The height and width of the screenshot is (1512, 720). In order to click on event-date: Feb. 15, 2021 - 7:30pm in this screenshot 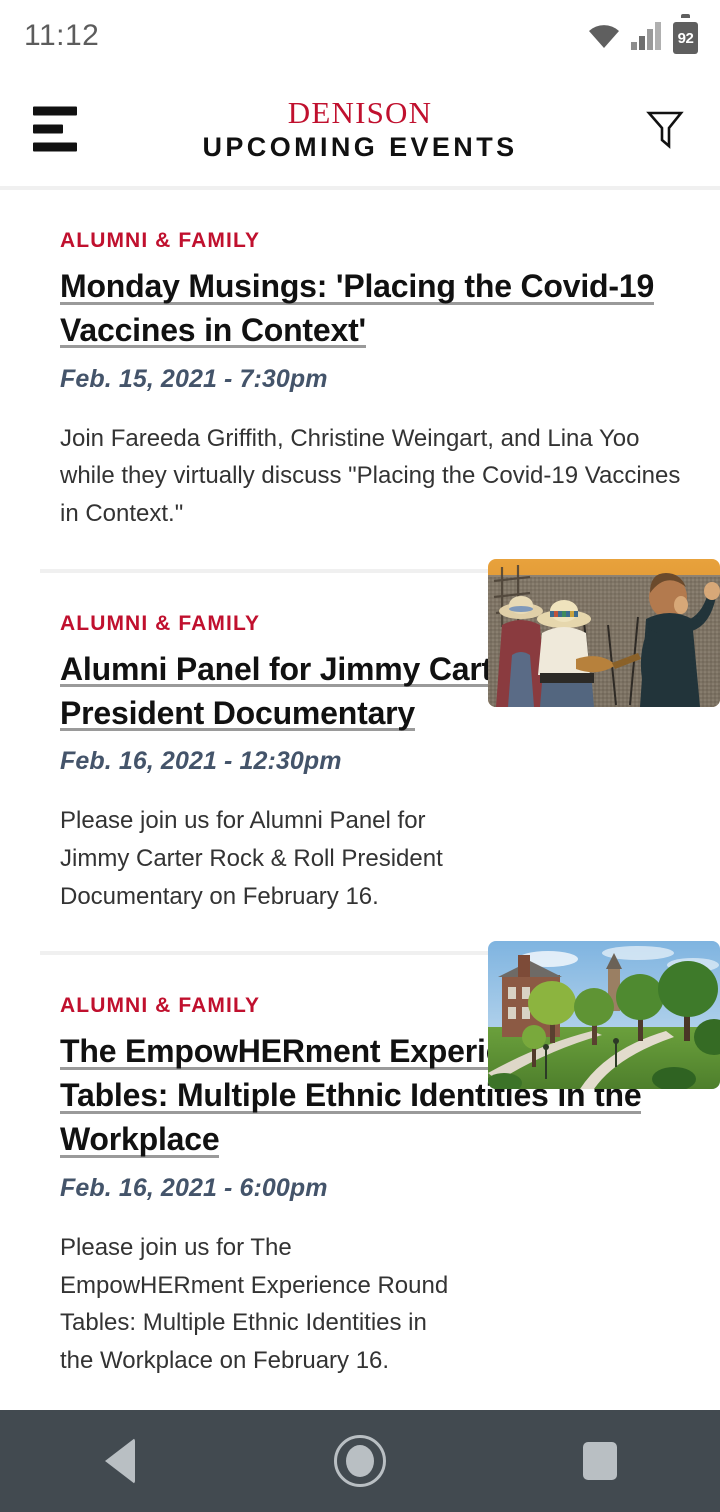, I will do `click(194, 378)`.